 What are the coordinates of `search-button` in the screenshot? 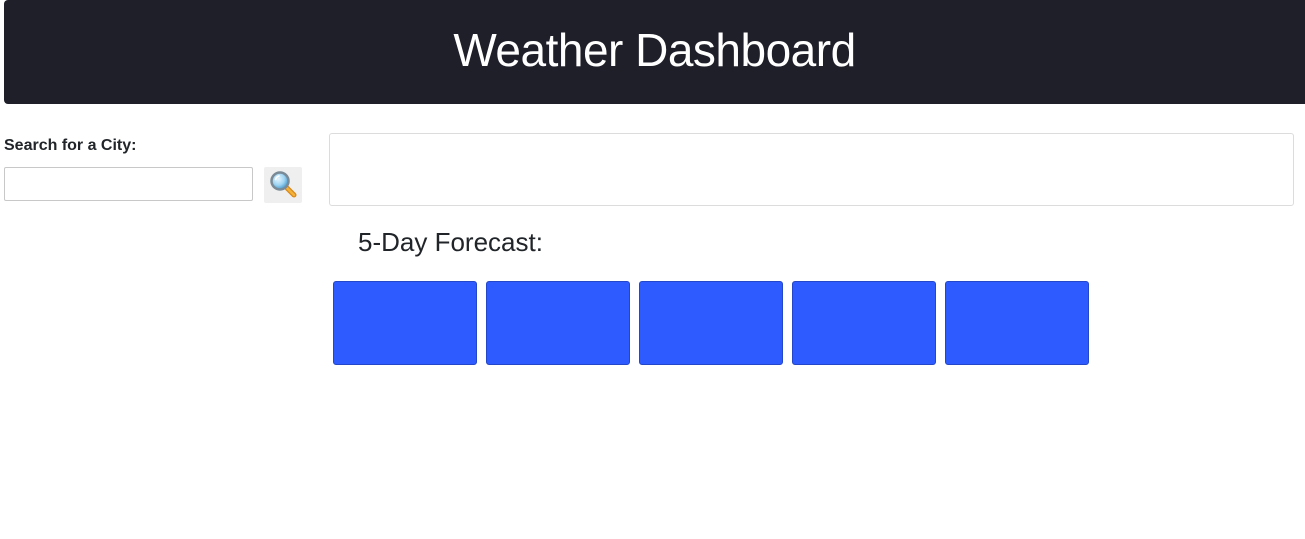 It's located at (283, 185).